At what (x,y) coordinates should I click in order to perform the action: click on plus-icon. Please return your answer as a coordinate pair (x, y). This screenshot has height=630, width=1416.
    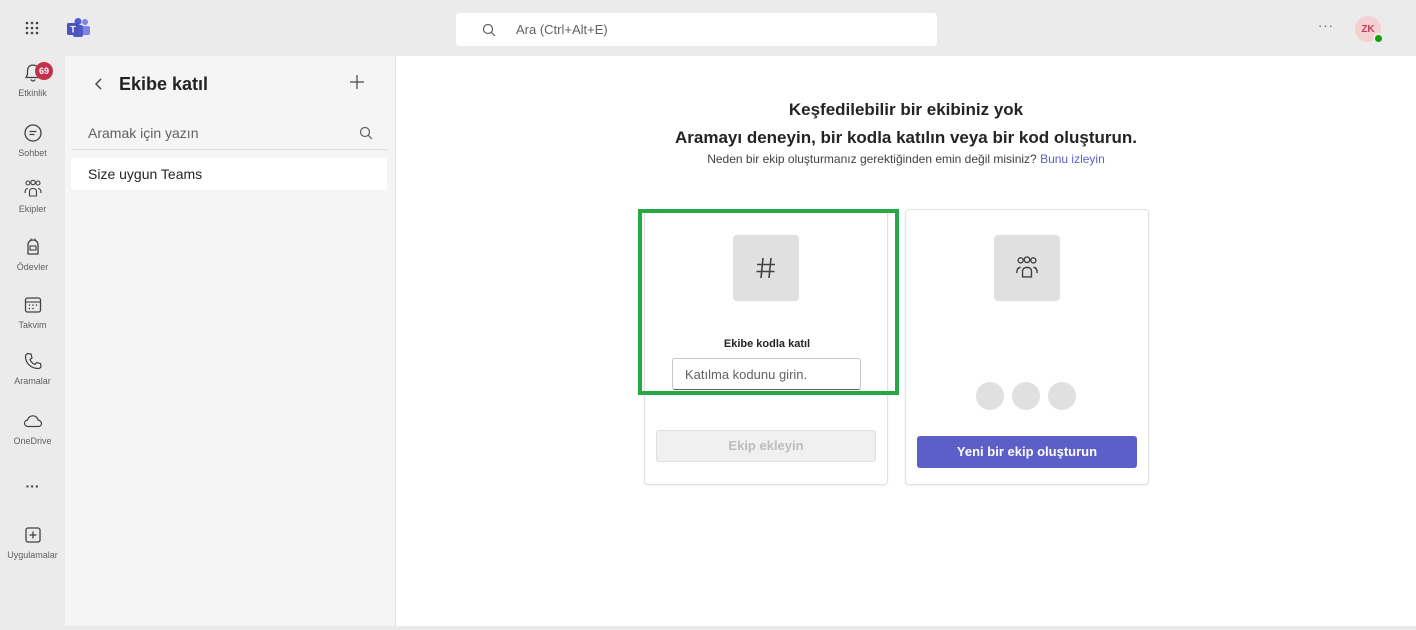
    Looking at the image, I should click on (357, 82).